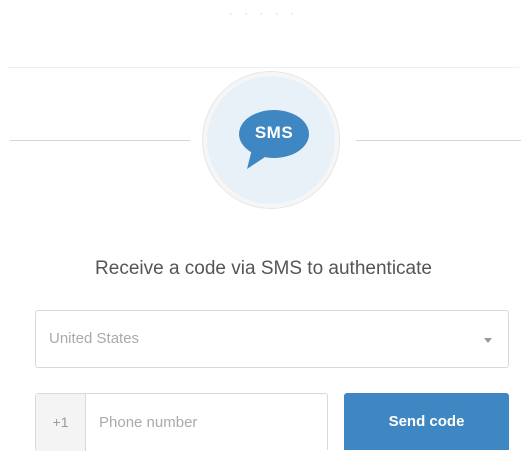 The height and width of the screenshot is (451, 527). Describe the element at coordinates (207, 422) in the screenshot. I see `phone-number-input` at that location.